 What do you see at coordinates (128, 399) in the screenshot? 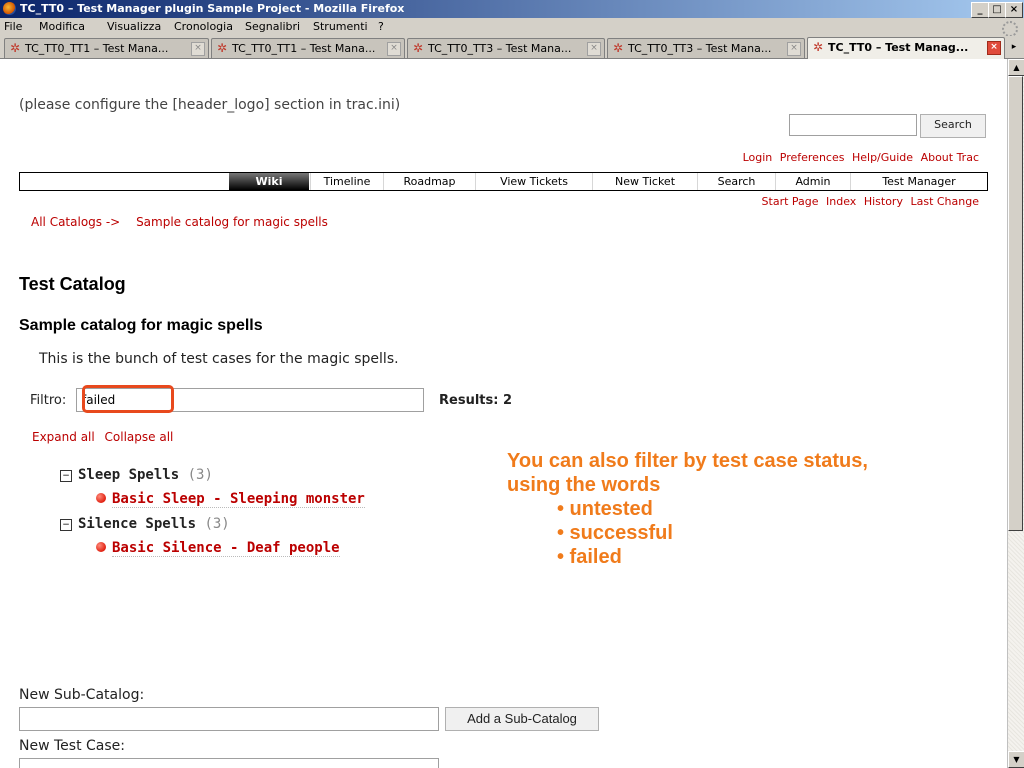
I see `filter-highlight-annotation` at bounding box center [128, 399].